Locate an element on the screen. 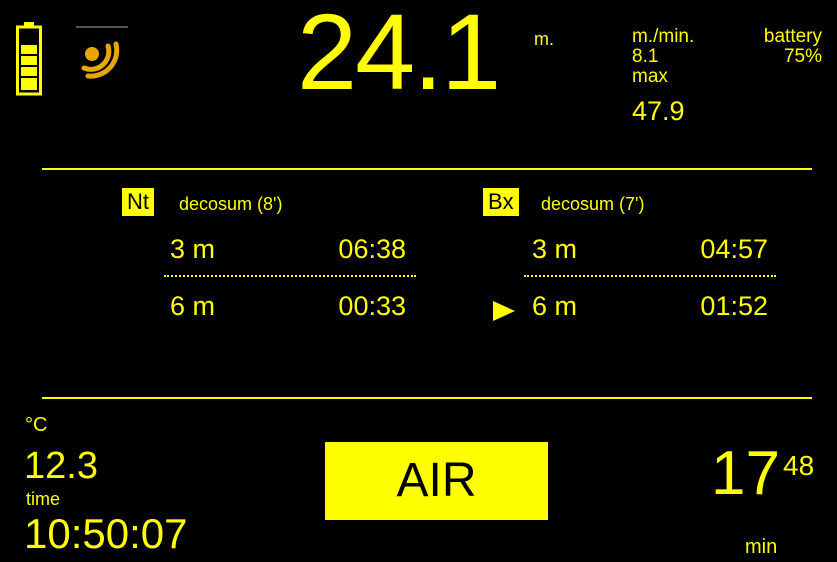 The image size is (837, 562). nt-stop-2-depth: 6 m is located at coordinates (193, 306).